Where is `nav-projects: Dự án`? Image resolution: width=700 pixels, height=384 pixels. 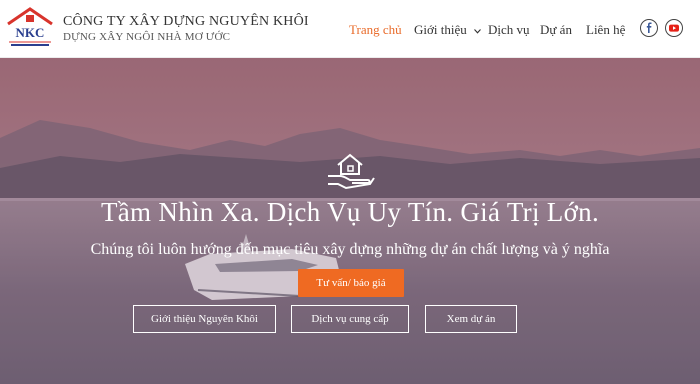
nav-projects: Dự án is located at coordinates (556, 30).